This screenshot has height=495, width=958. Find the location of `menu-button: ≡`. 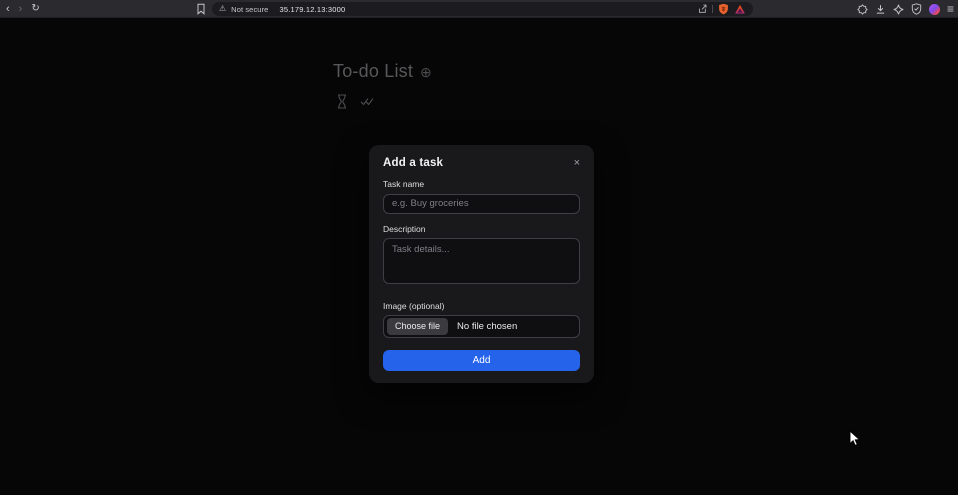

menu-button: ≡ is located at coordinates (950, 9).